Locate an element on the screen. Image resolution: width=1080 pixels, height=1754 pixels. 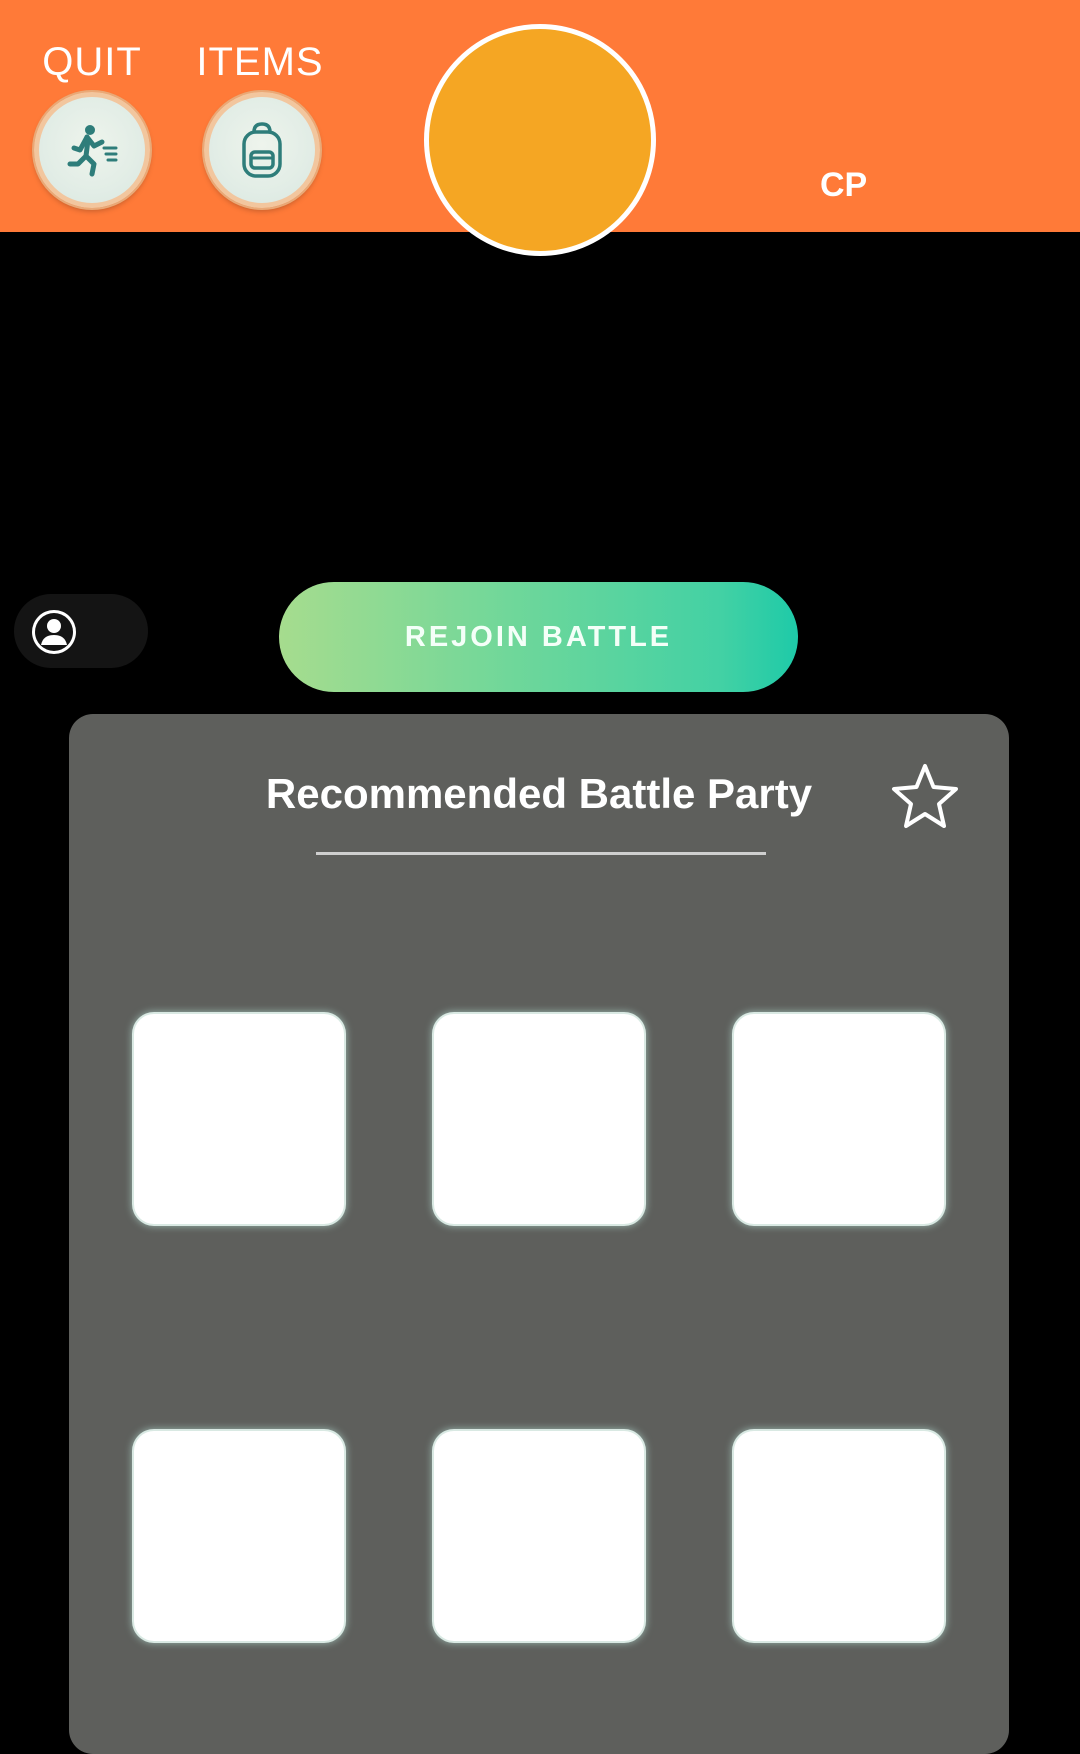
rejoin-battle-button: REJOIN BATTLE is located at coordinates (538, 637).